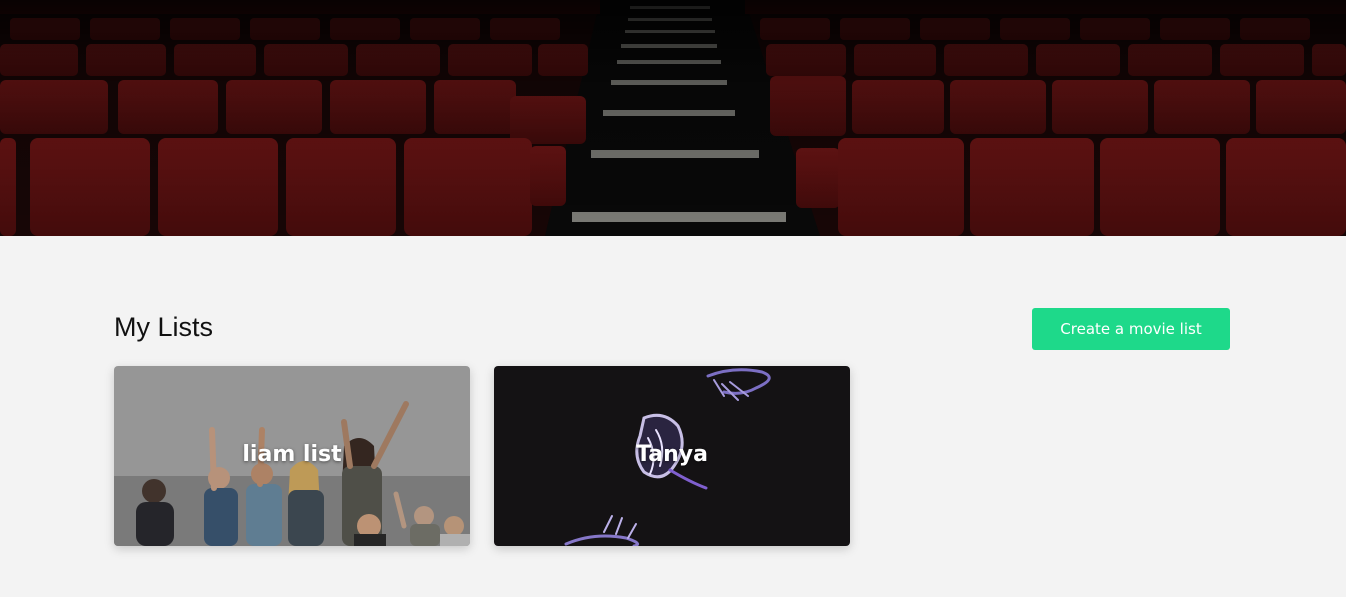 The height and width of the screenshot is (597, 1346). I want to click on section-title: My Lists, so click(164, 327).